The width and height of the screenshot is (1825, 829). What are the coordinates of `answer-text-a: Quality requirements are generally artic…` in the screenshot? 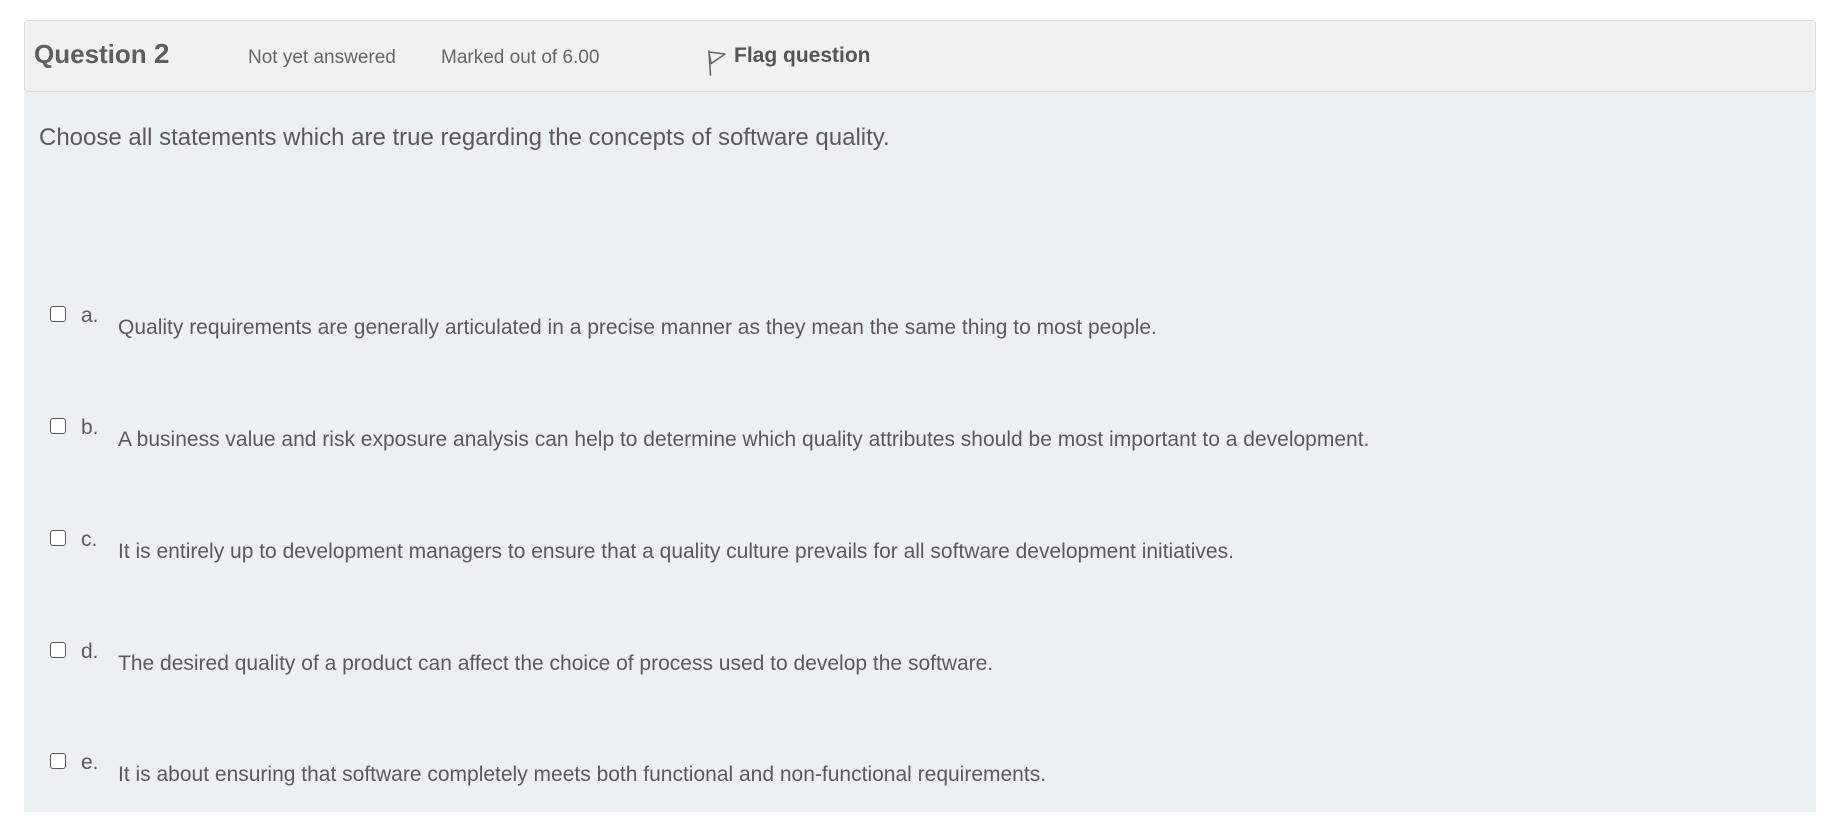 It's located at (637, 327).